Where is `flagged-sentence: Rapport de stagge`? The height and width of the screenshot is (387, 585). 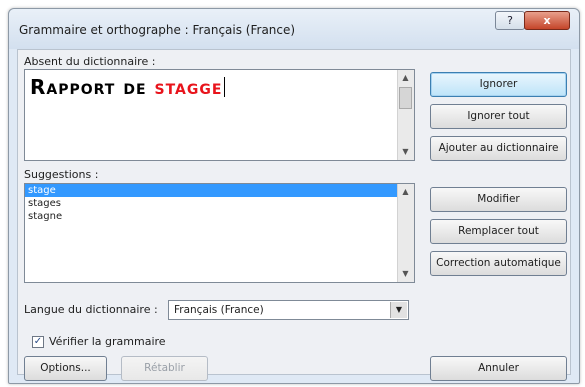
flagged-sentence: Rapport de stagge is located at coordinates (128, 87).